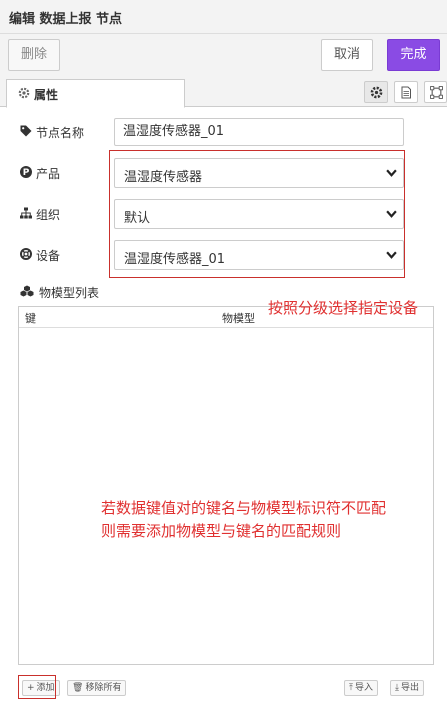 The width and height of the screenshot is (447, 710). What do you see at coordinates (30, 318) in the screenshot?
I see `column-key: 键` at bounding box center [30, 318].